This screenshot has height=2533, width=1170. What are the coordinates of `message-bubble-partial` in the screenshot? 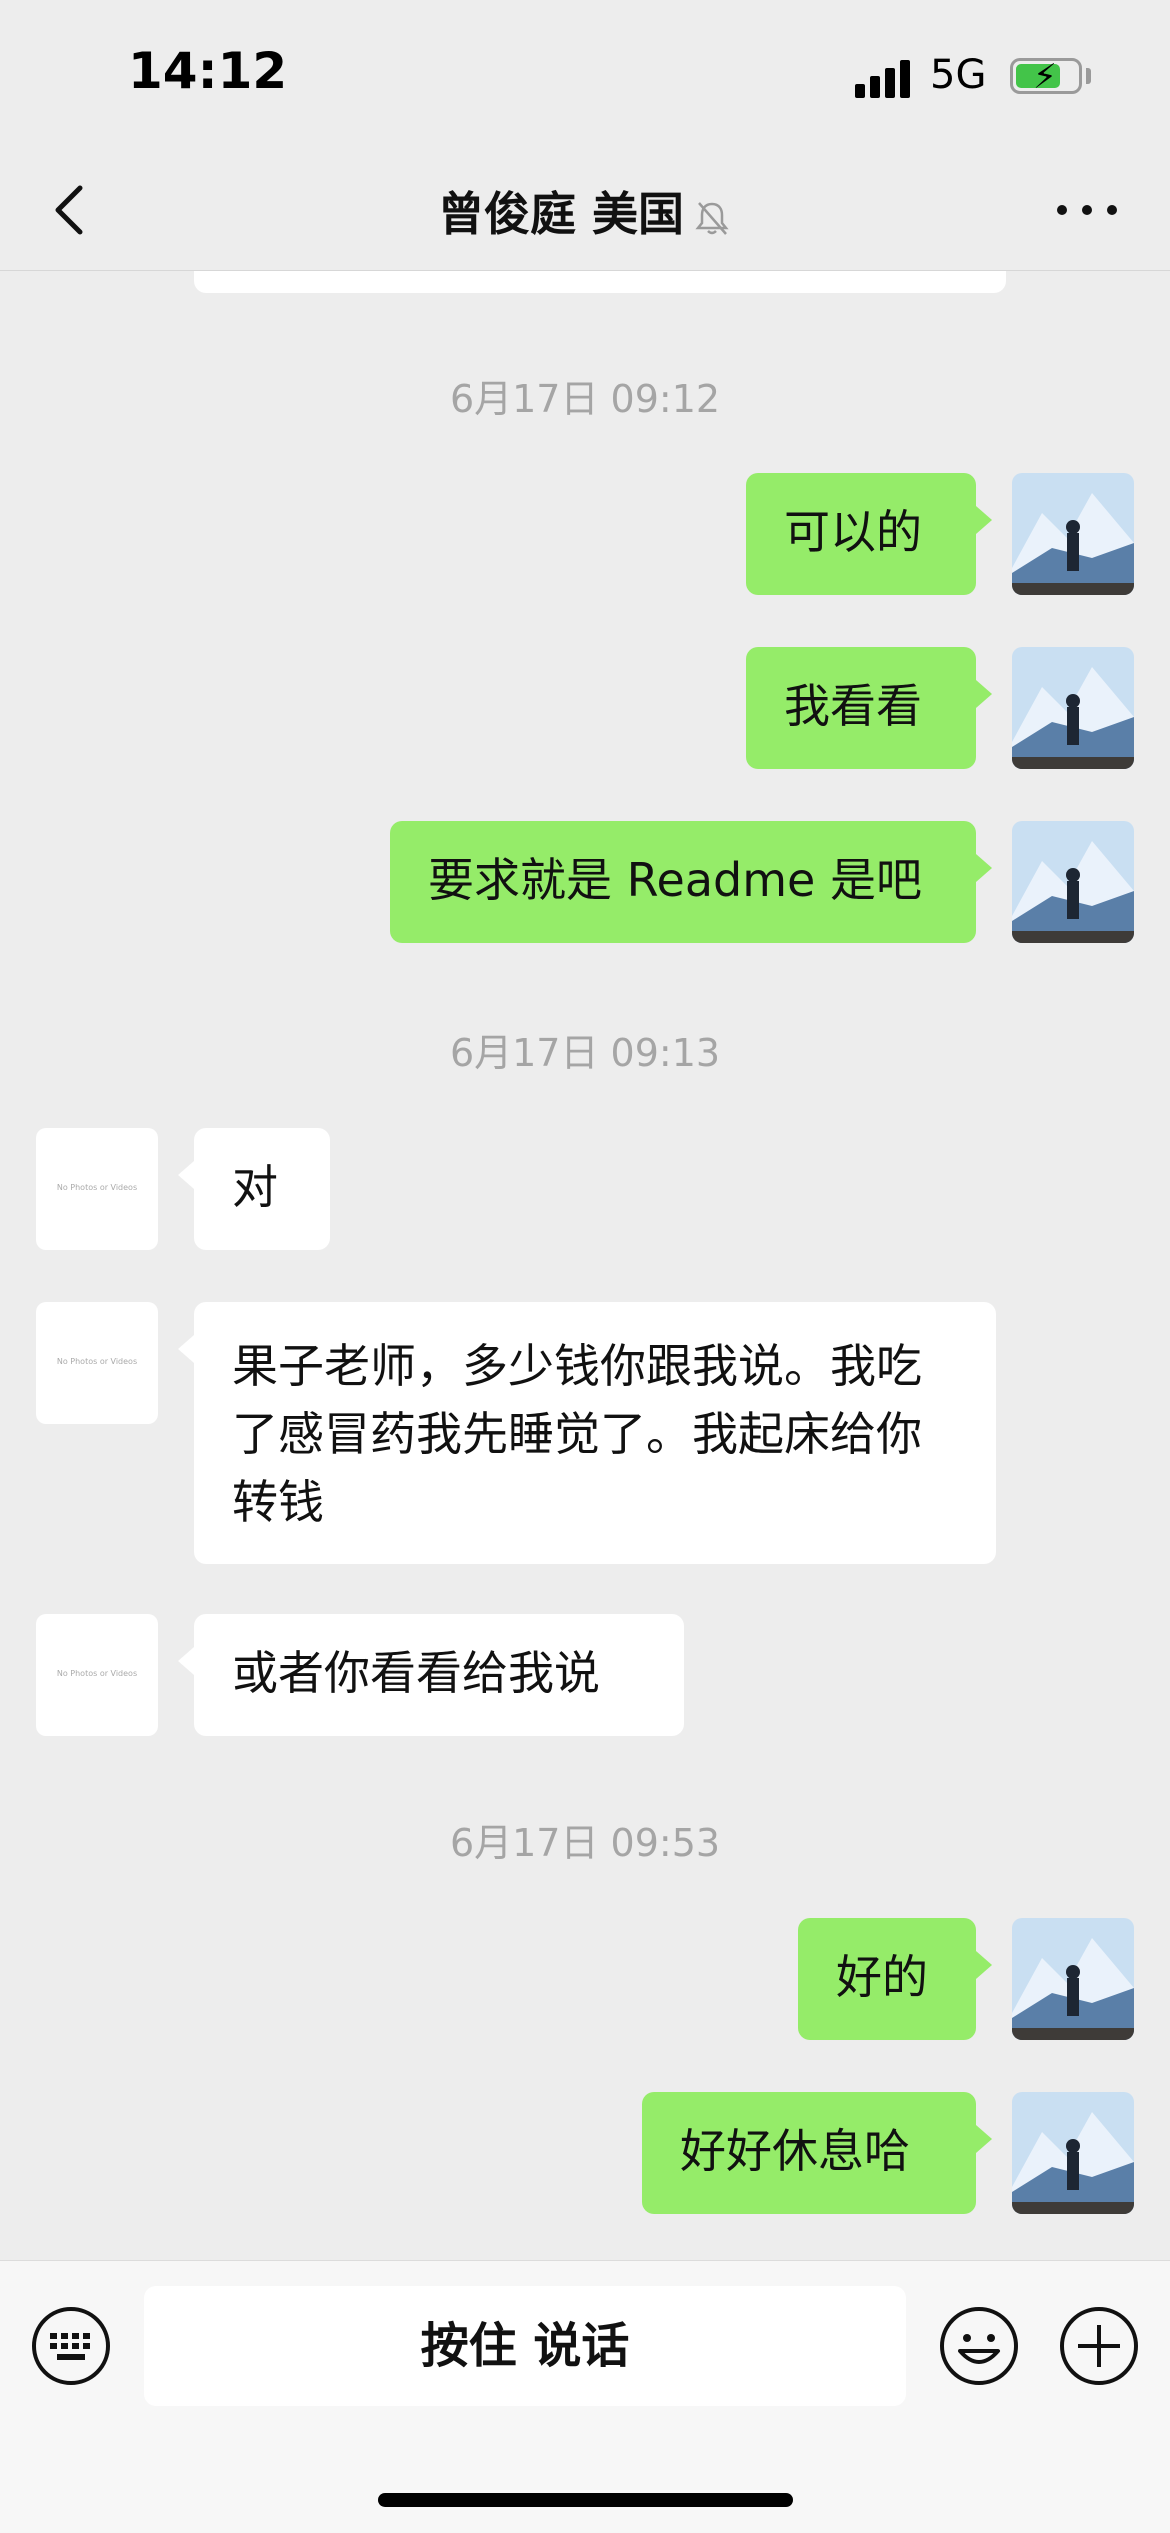 It's located at (600, 282).